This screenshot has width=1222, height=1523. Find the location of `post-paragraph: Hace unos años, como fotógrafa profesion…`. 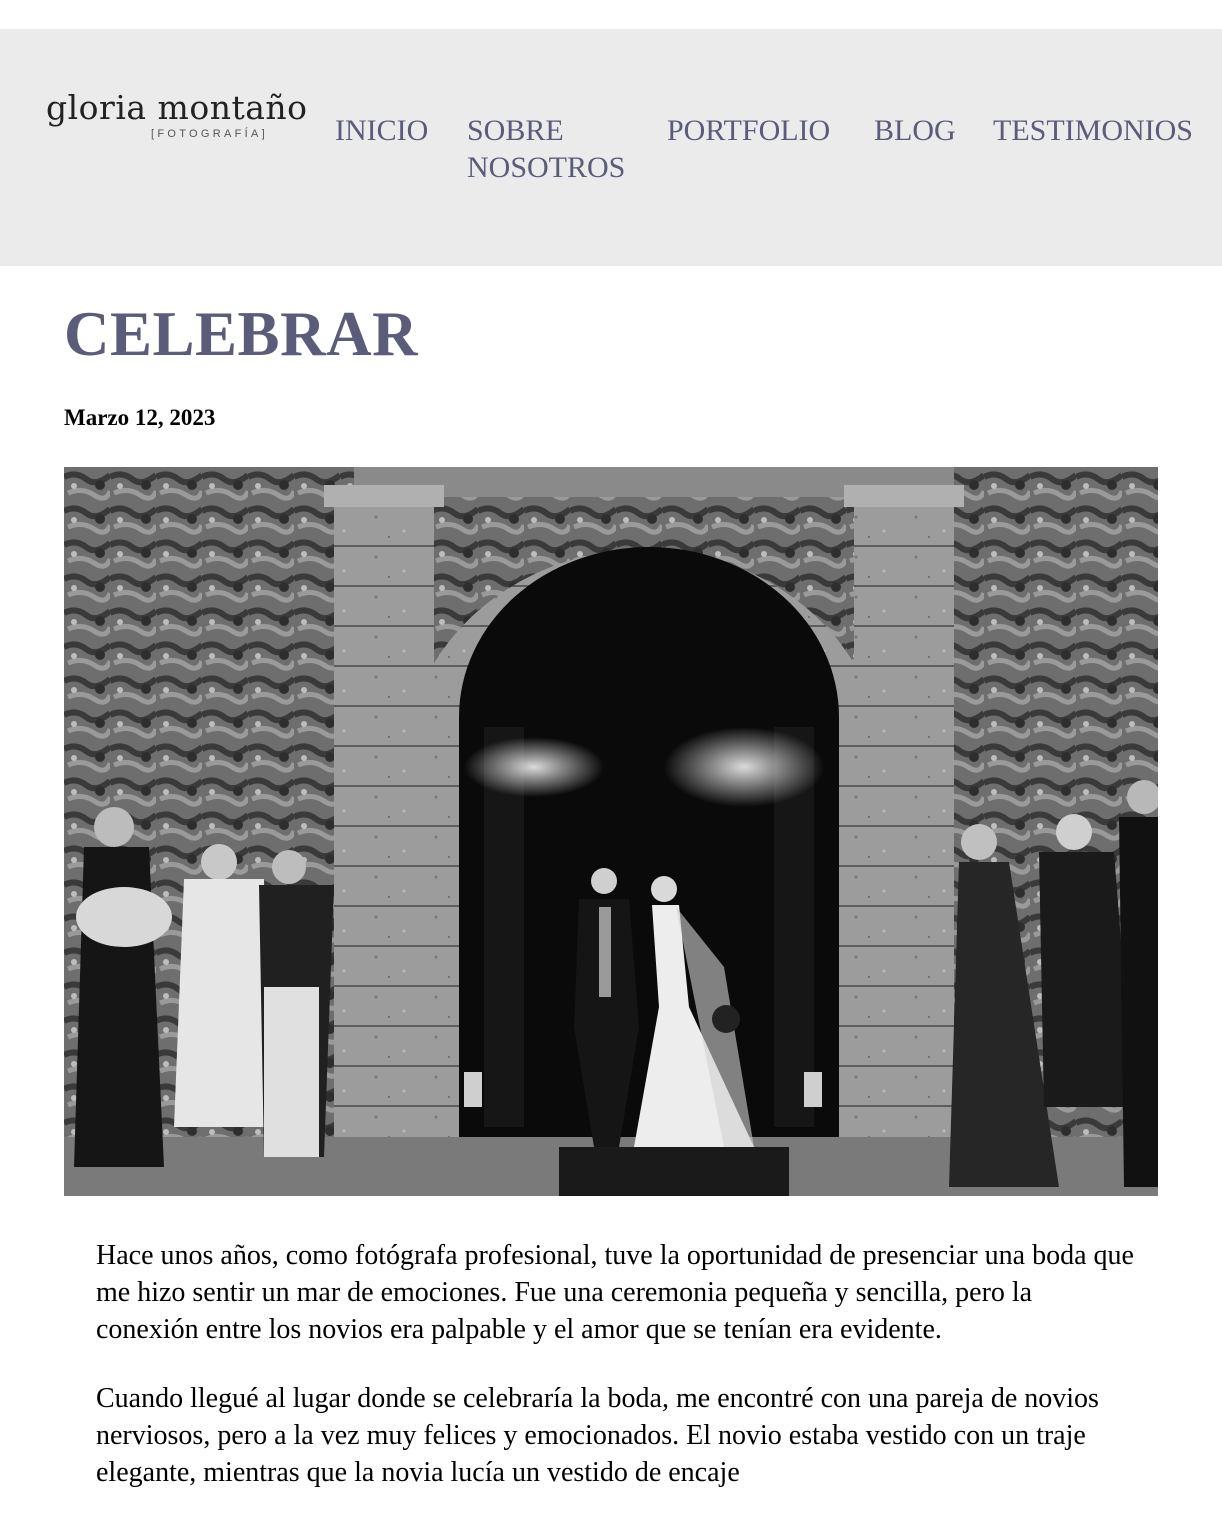

post-paragraph: Hace unos años, como fotógrafa profesion… is located at coordinates (615, 1292).